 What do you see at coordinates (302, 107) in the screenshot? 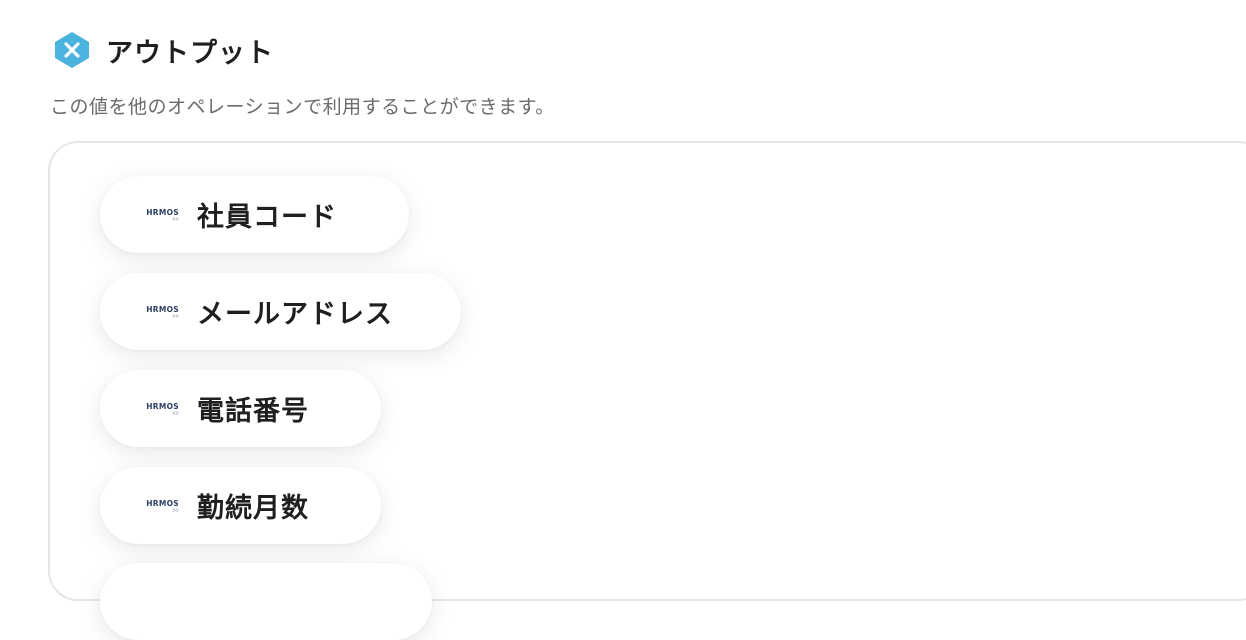
I see `section-description: この値を他のオペレーションで利用することができます。` at bounding box center [302, 107].